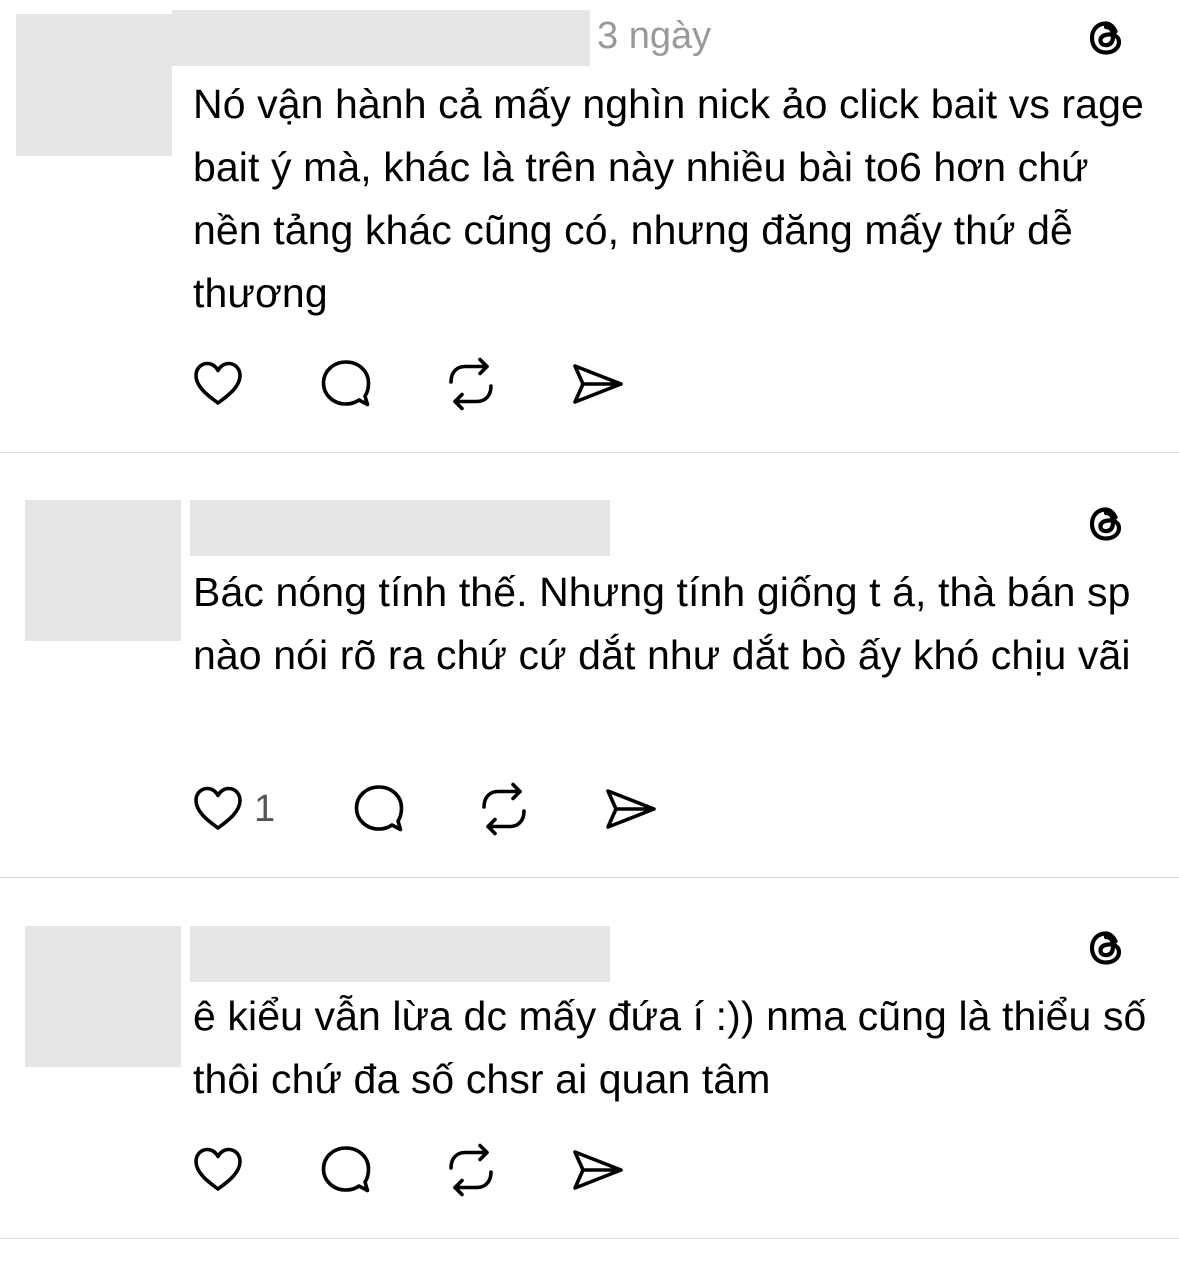  I want to click on like-button: 1, so click(232, 809).